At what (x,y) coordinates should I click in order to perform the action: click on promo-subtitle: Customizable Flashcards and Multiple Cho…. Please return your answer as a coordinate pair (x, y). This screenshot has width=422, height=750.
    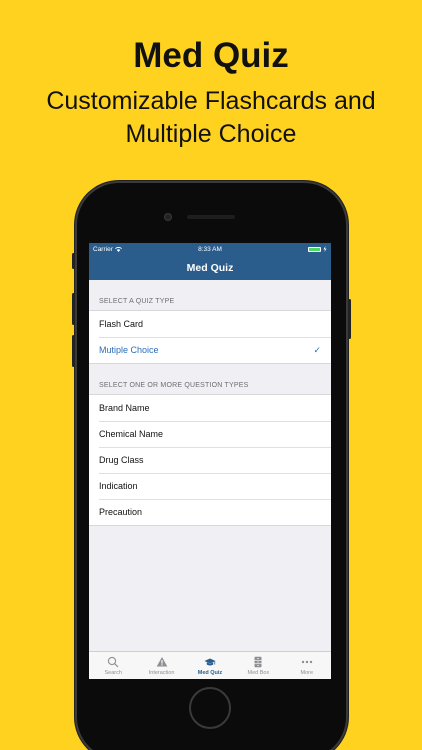
    Looking at the image, I should click on (211, 118).